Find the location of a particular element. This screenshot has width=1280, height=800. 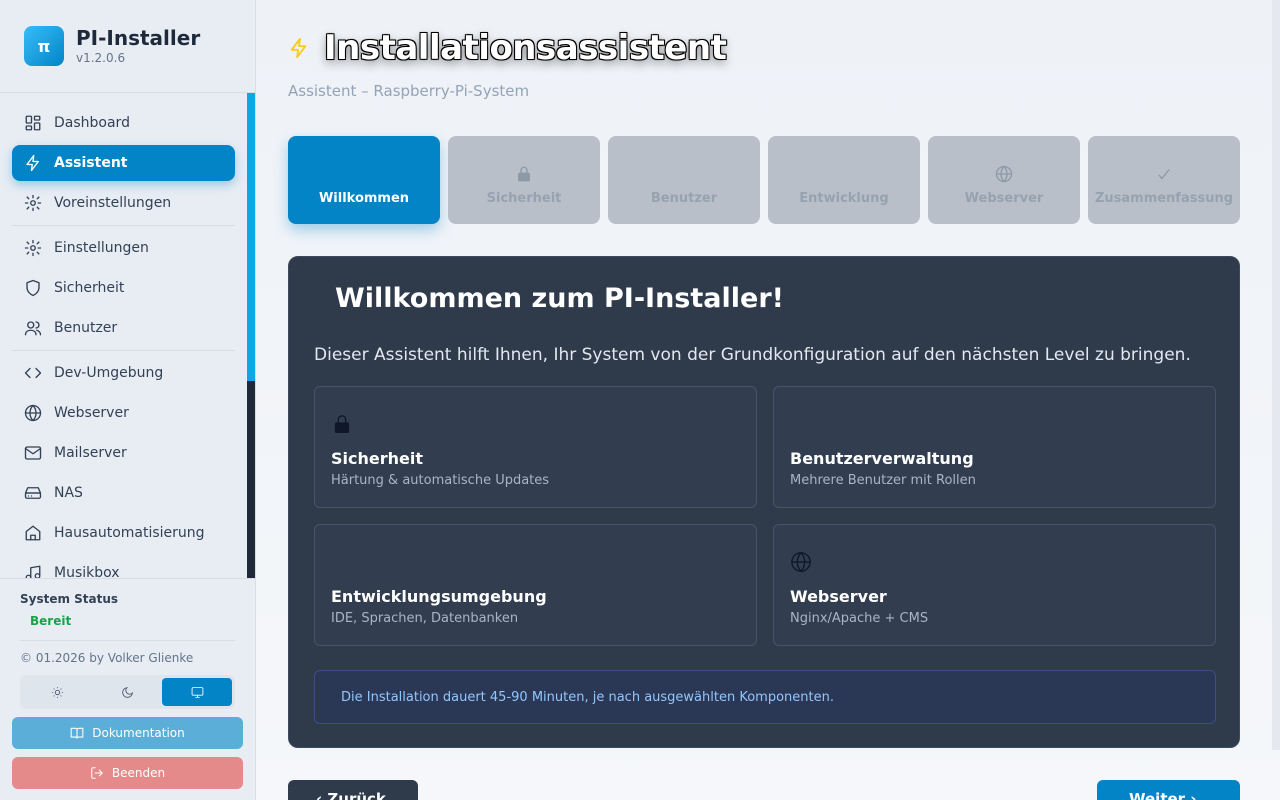

welcome-title: Willkommen zum PI-Installer! is located at coordinates (559, 298).